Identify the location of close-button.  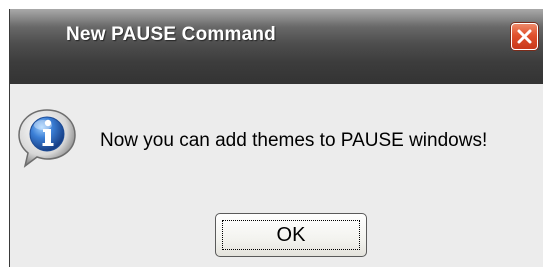
(524, 36).